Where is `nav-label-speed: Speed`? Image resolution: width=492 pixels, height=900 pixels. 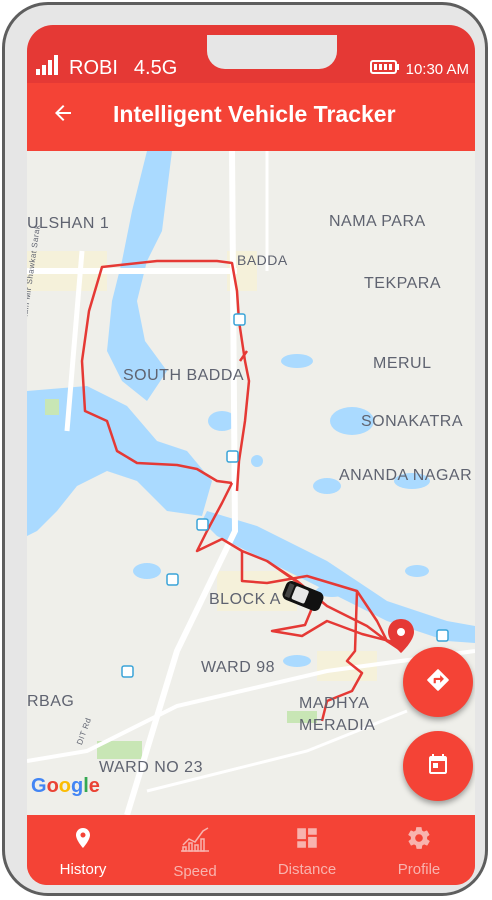
nav-label-speed: Speed is located at coordinates (195, 871).